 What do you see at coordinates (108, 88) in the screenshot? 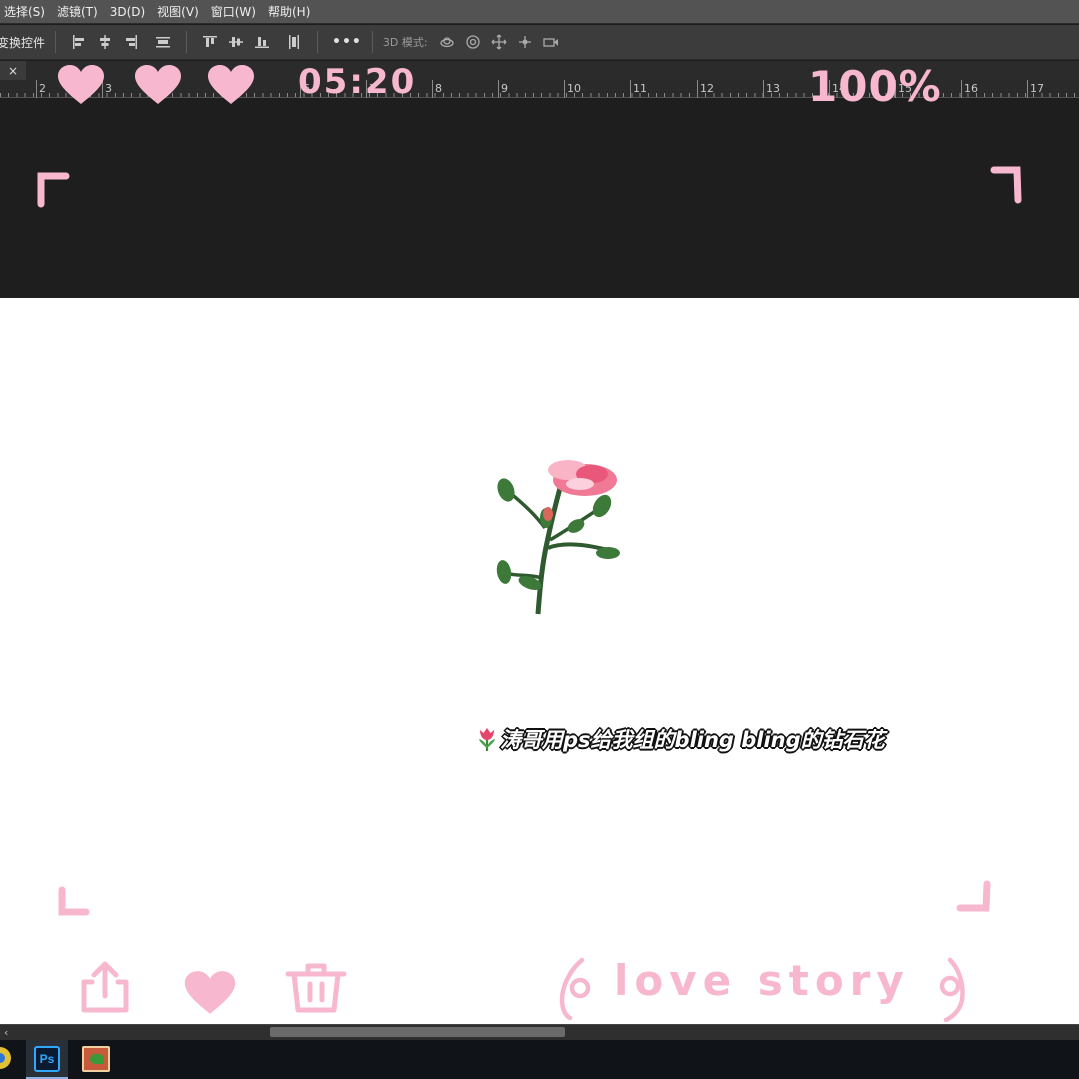
I see `ruler-label: 3` at bounding box center [108, 88].